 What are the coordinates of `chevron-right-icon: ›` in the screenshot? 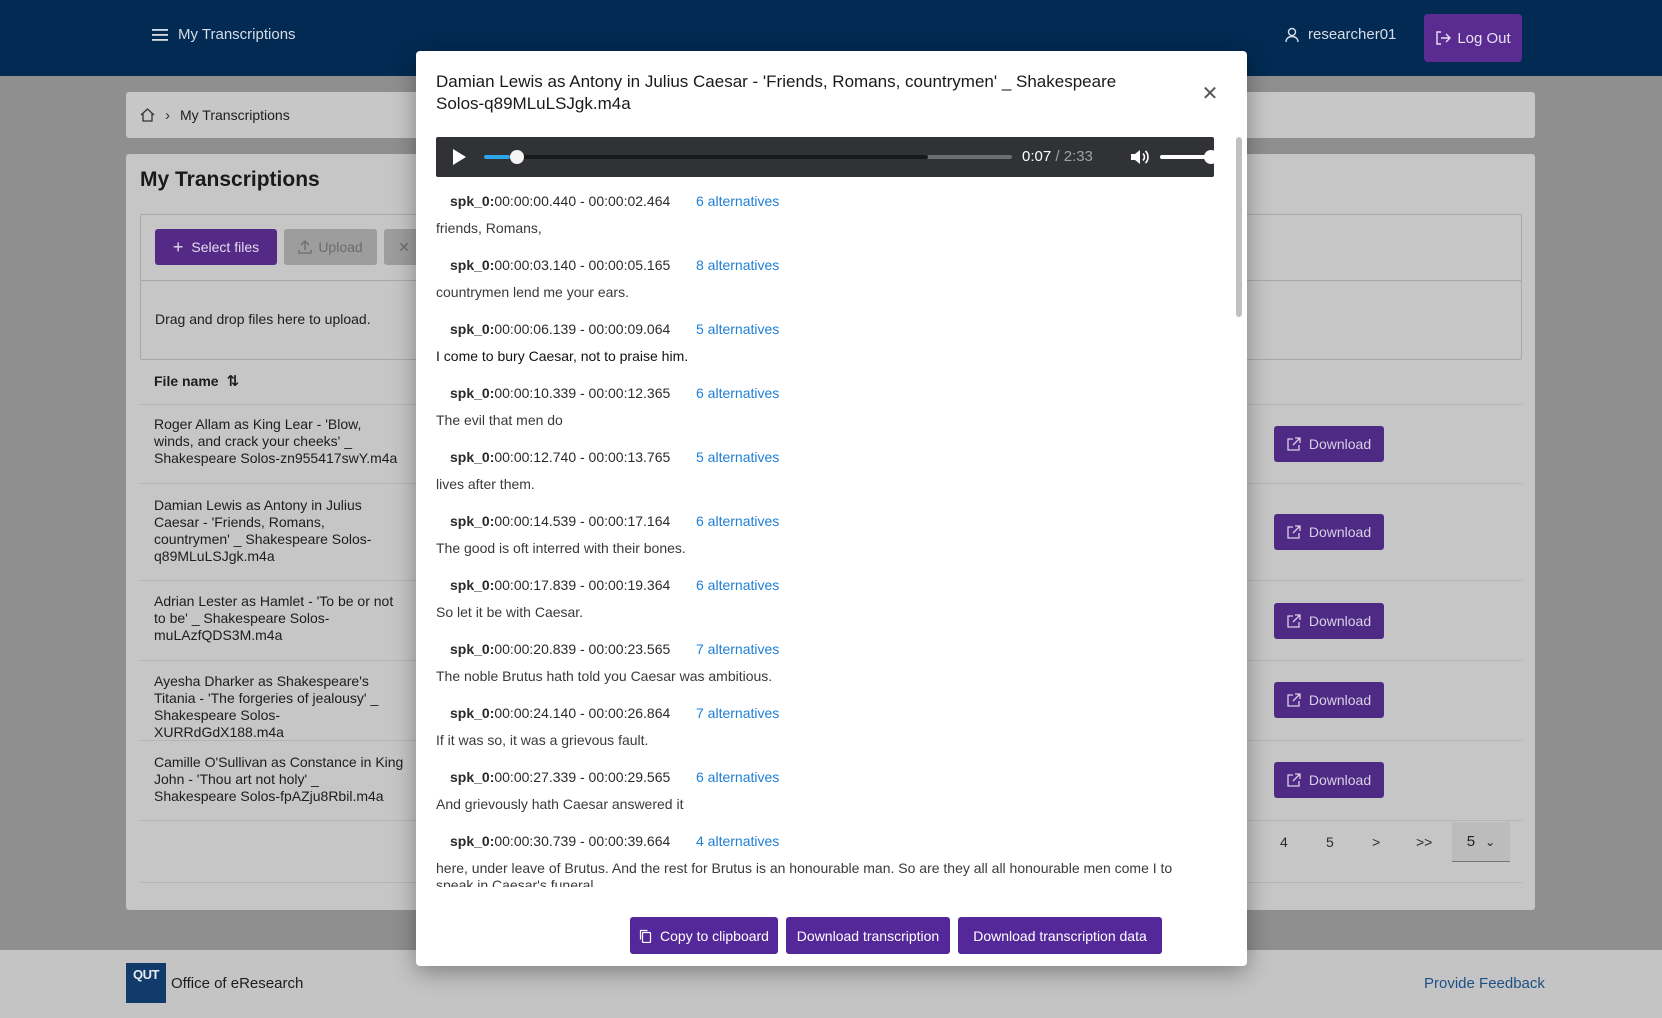 It's located at (167, 115).